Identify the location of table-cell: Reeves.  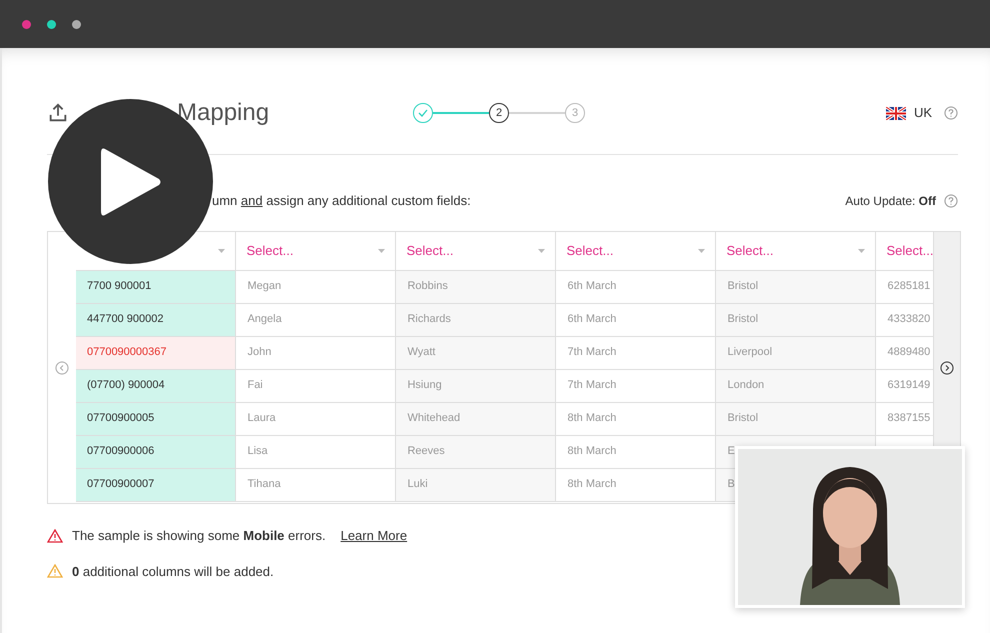
(476, 451).